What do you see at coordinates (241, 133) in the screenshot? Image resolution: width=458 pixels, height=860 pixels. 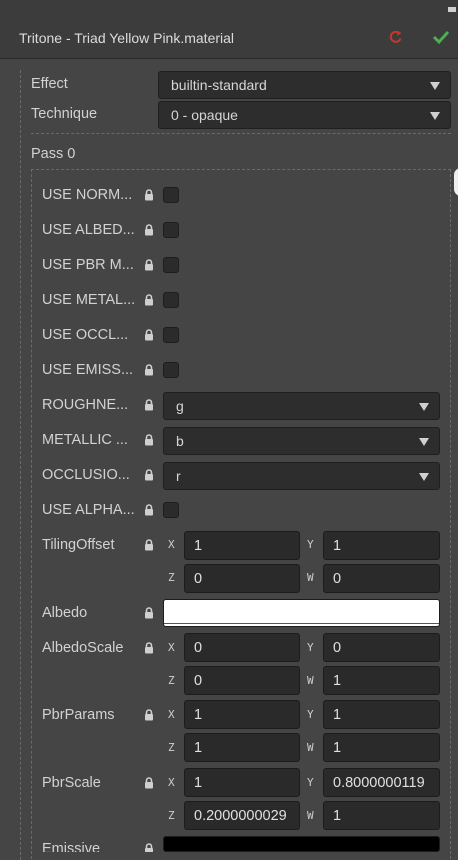 I see `divider` at bounding box center [241, 133].